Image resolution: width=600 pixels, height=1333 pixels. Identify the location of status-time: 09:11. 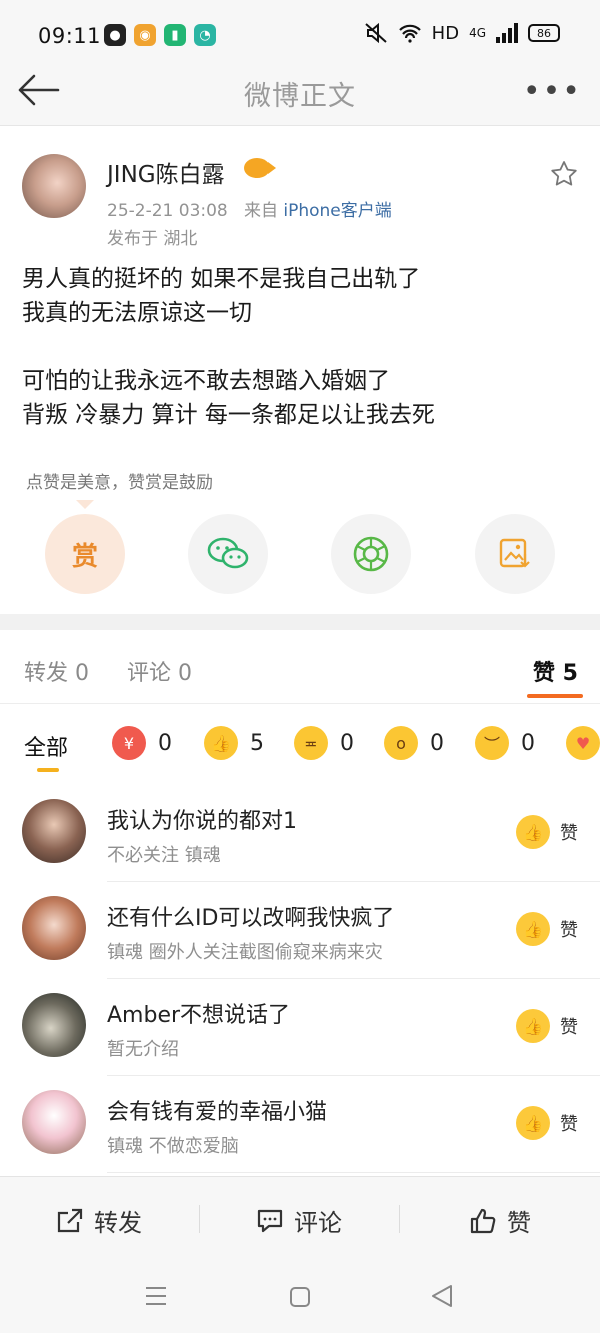
(70, 36).